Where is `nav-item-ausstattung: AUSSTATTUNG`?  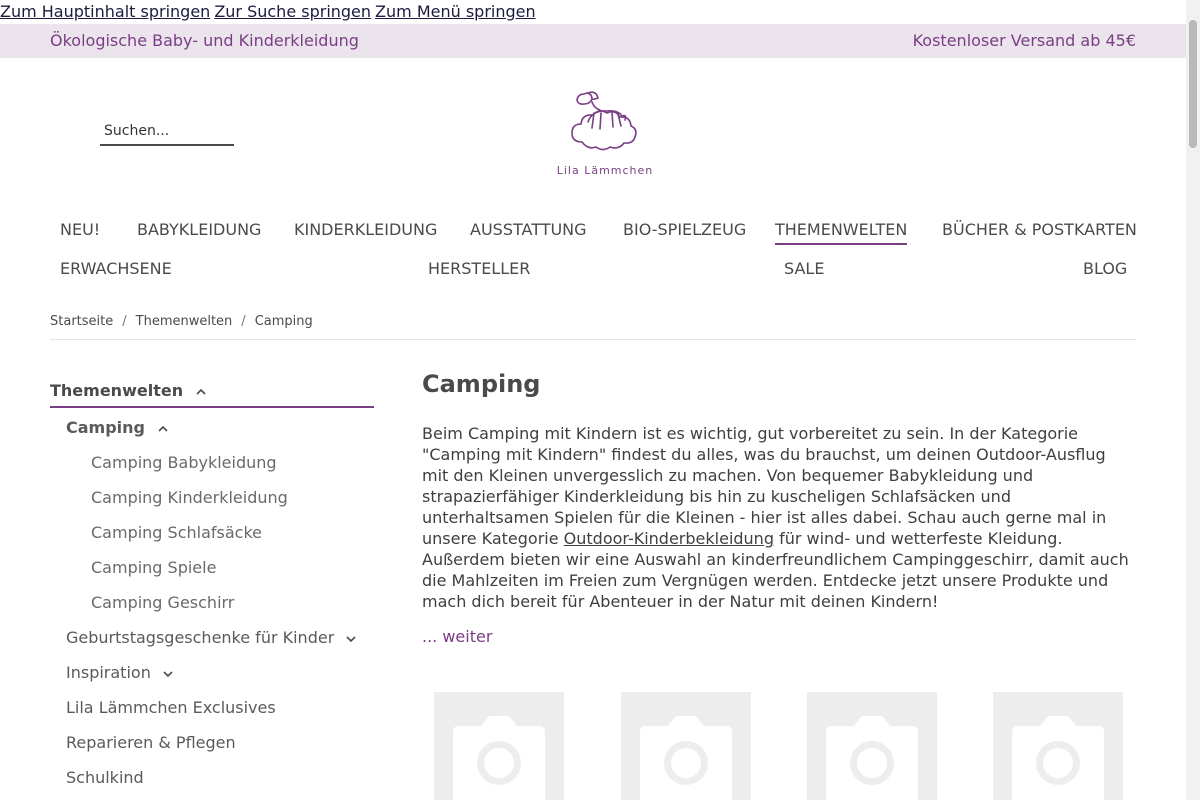 nav-item-ausstattung: AUSSTATTUNG is located at coordinates (528, 229).